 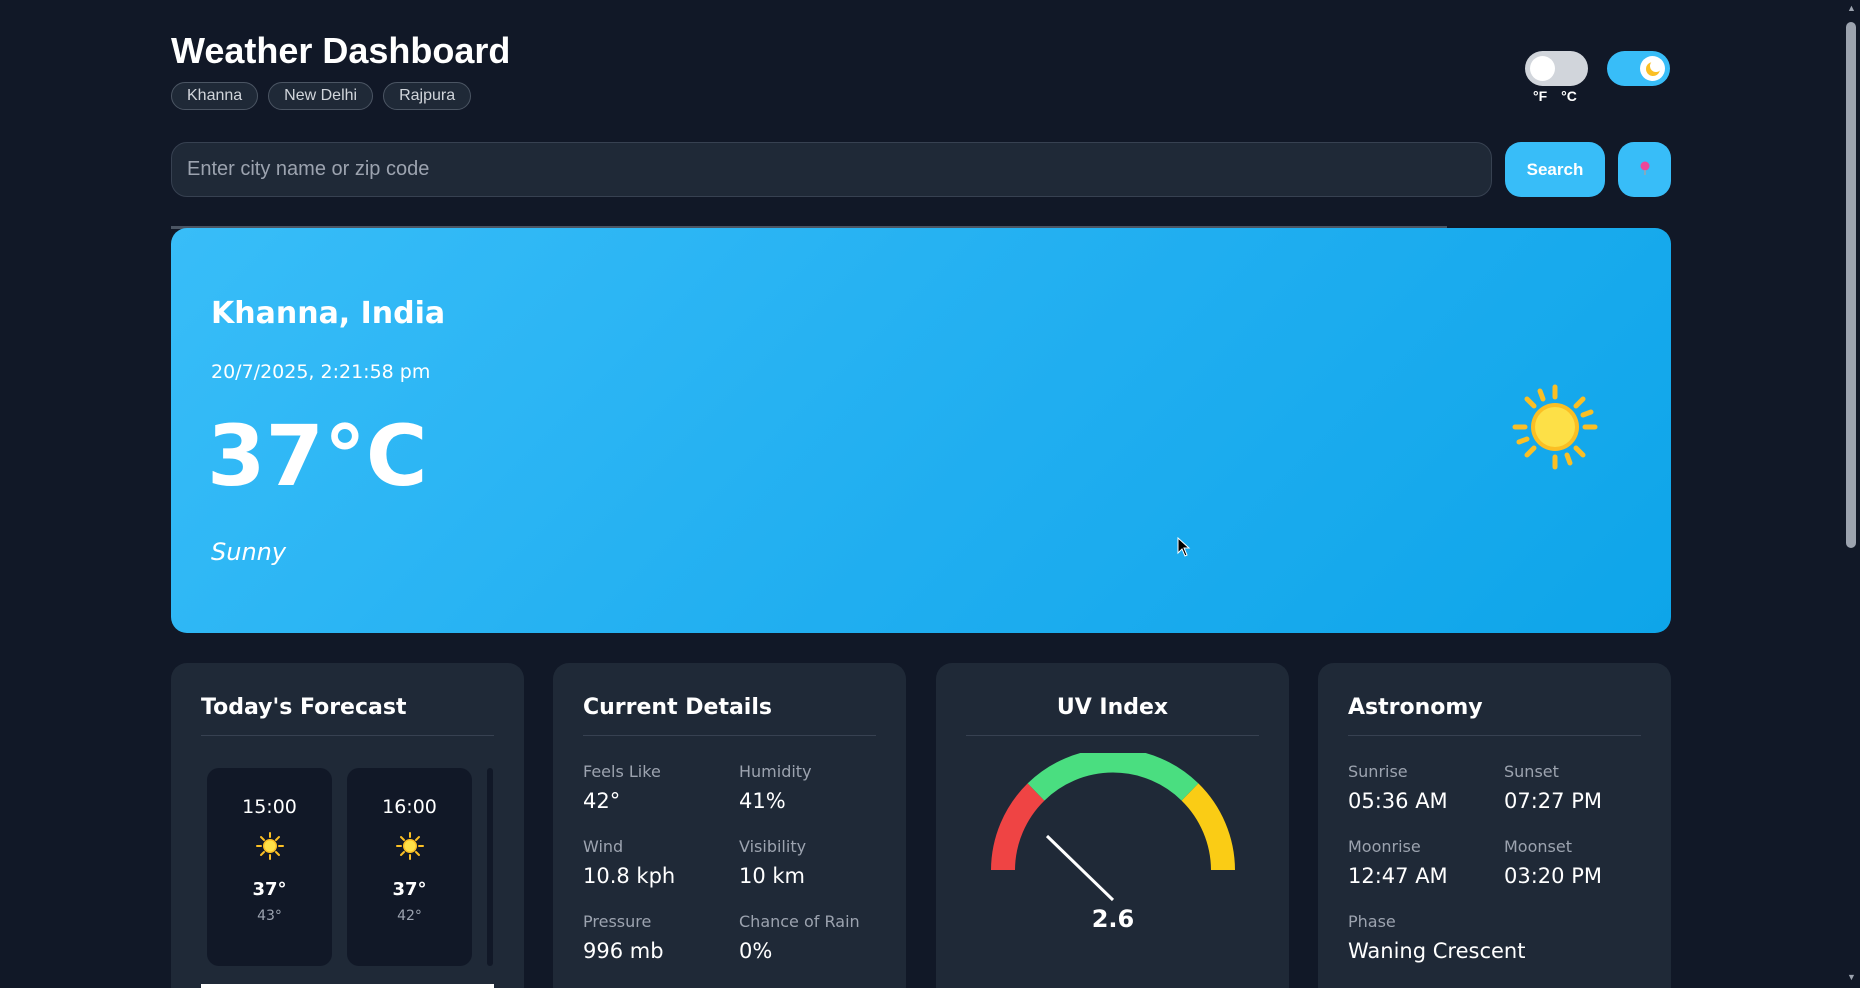 What do you see at coordinates (1496, 937) in the screenshot?
I see `astro-item: Phase Waning Crescent` at bounding box center [1496, 937].